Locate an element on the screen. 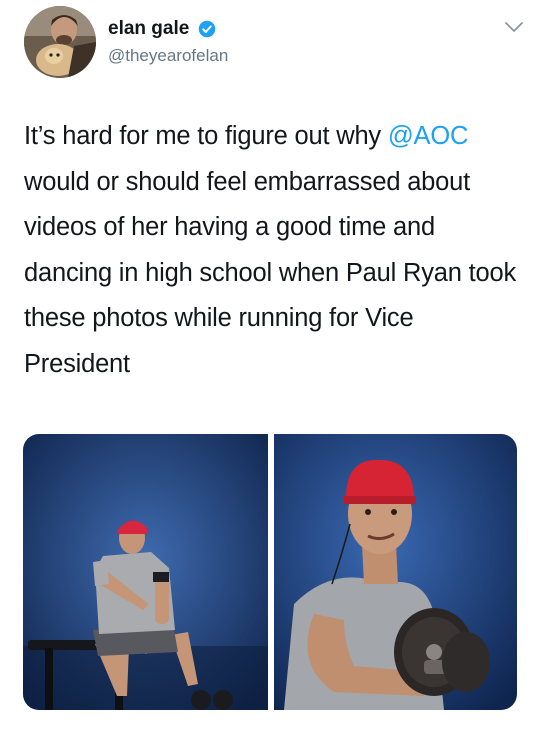 The width and height of the screenshot is (540, 740). avatar is located at coordinates (60, 42).